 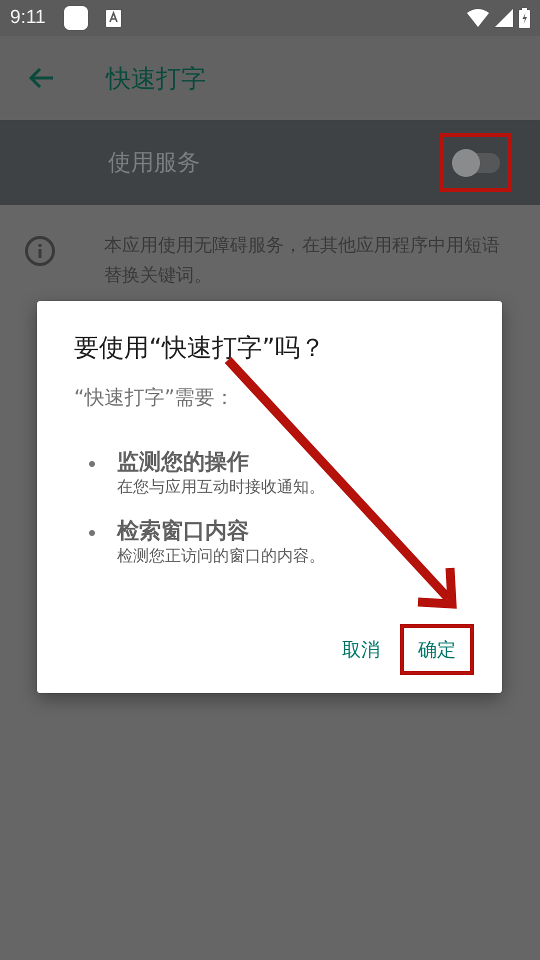 What do you see at coordinates (155, 397) in the screenshot?
I see `dialog-subtitle: “快速打字”需要：` at bounding box center [155, 397].